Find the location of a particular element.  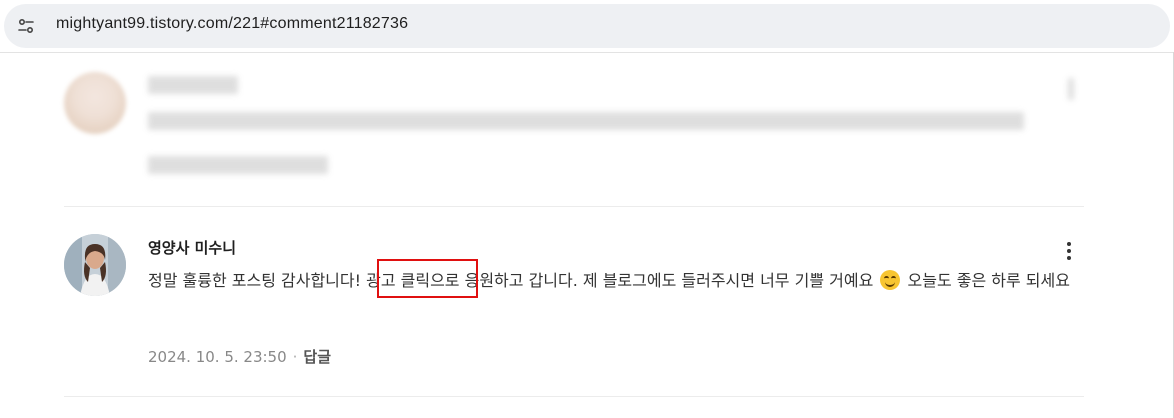

comment-date: 2024. 10. 5. 23:50 is located at coordinates (217, 357).